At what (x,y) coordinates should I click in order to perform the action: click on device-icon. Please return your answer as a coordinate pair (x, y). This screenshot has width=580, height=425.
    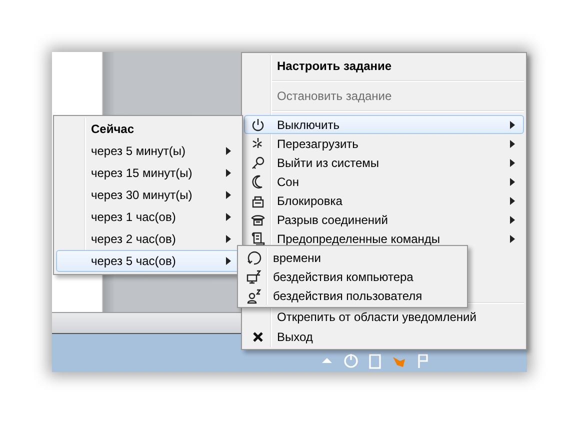
    Looking at the image, I should click on (375, 361).